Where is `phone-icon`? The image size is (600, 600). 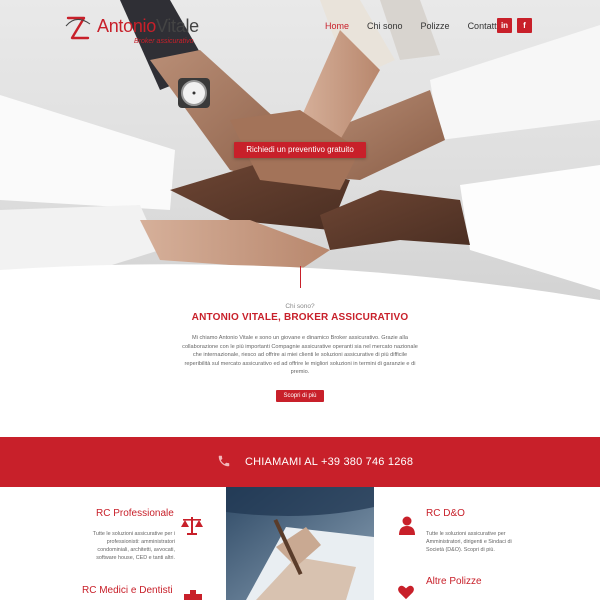 phone-icon is located at coordinates (224, 461).